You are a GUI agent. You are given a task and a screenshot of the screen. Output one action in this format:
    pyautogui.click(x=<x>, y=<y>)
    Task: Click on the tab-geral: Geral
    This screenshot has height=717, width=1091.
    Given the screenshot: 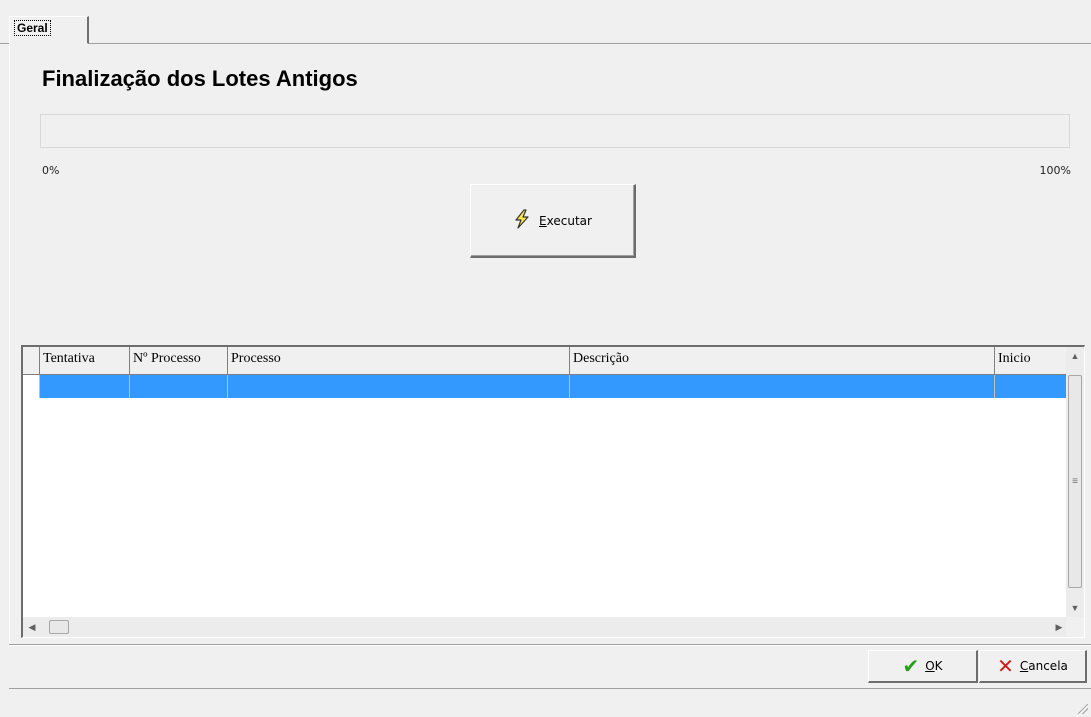 What is the action you would take?
    pyautogui.click(x=49, y=30)
    